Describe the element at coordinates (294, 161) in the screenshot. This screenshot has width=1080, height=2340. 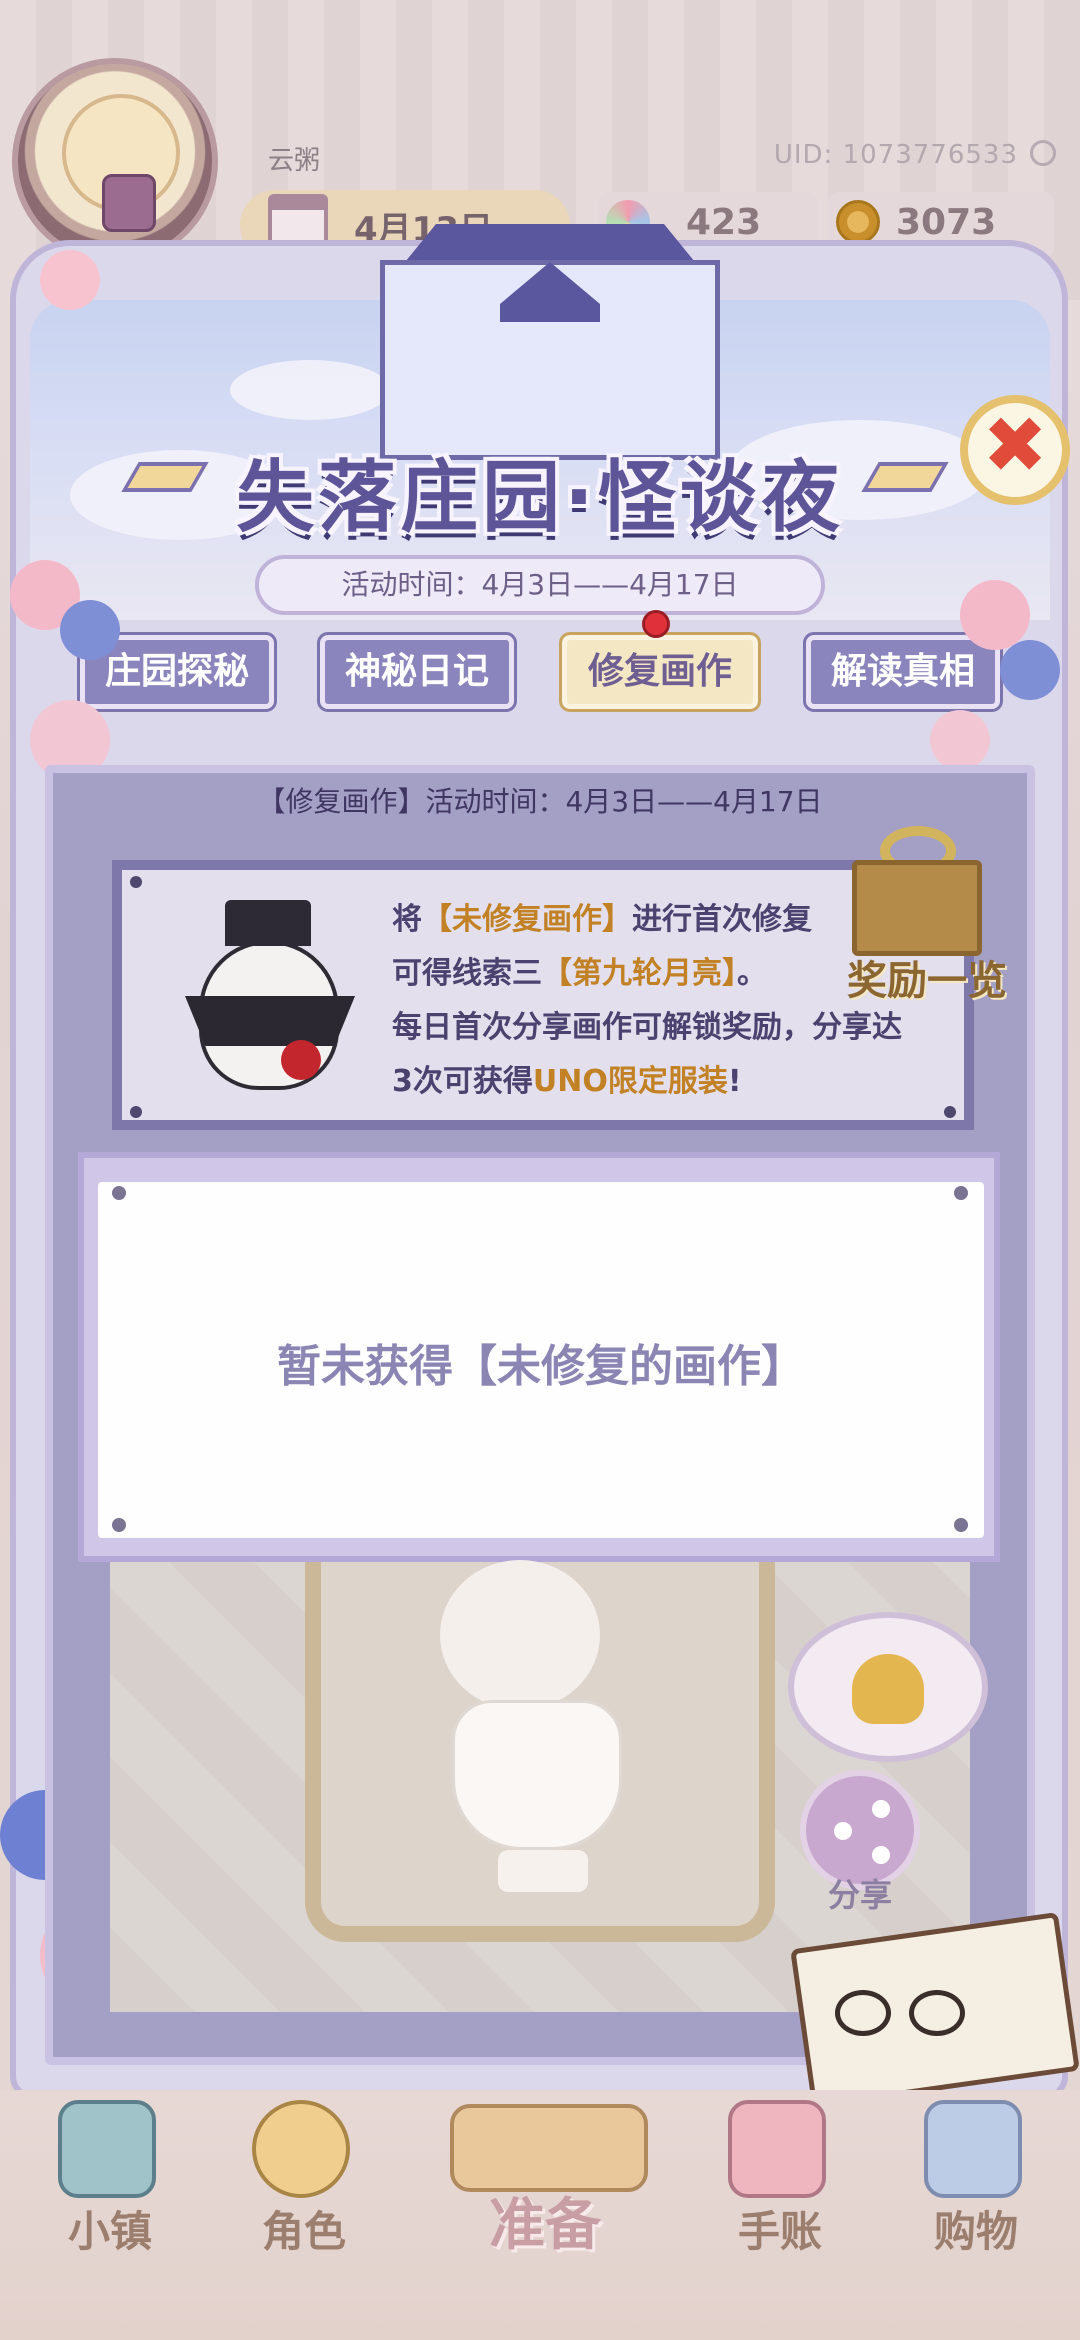
I see `player-name: 云粥` at that location.